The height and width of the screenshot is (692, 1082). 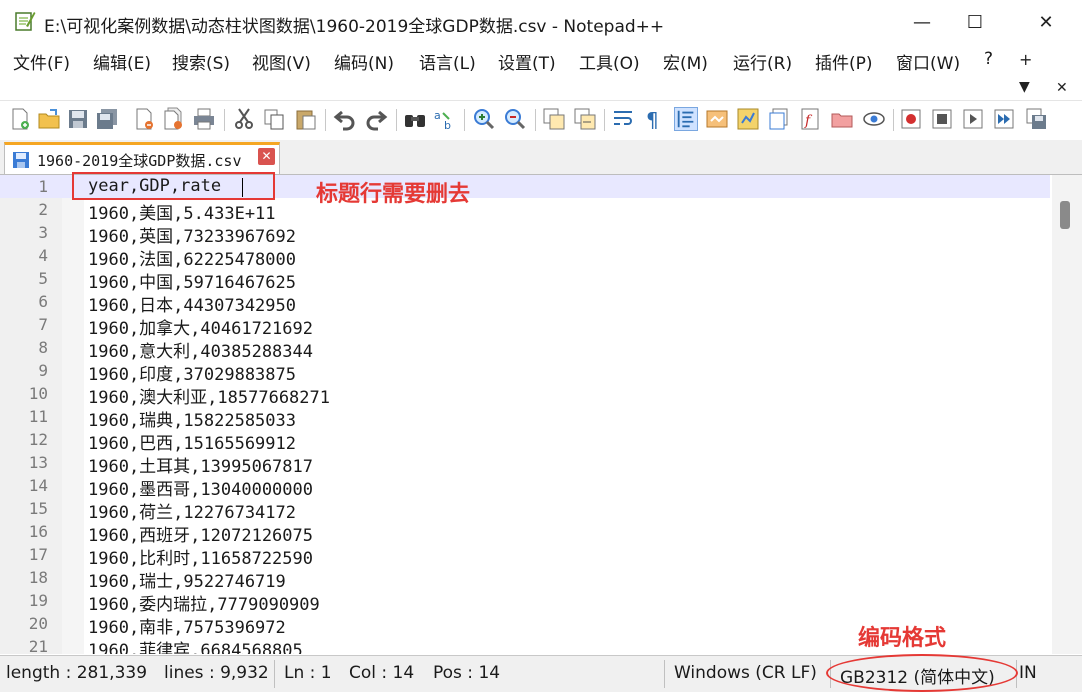 I want to click on record-macro-icon, so click(x=911, y=119).